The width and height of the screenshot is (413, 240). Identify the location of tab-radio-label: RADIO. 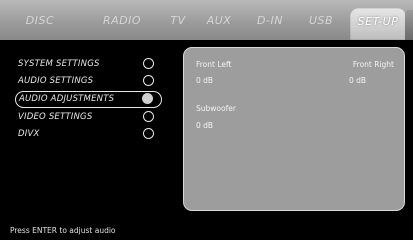
(122, 20).